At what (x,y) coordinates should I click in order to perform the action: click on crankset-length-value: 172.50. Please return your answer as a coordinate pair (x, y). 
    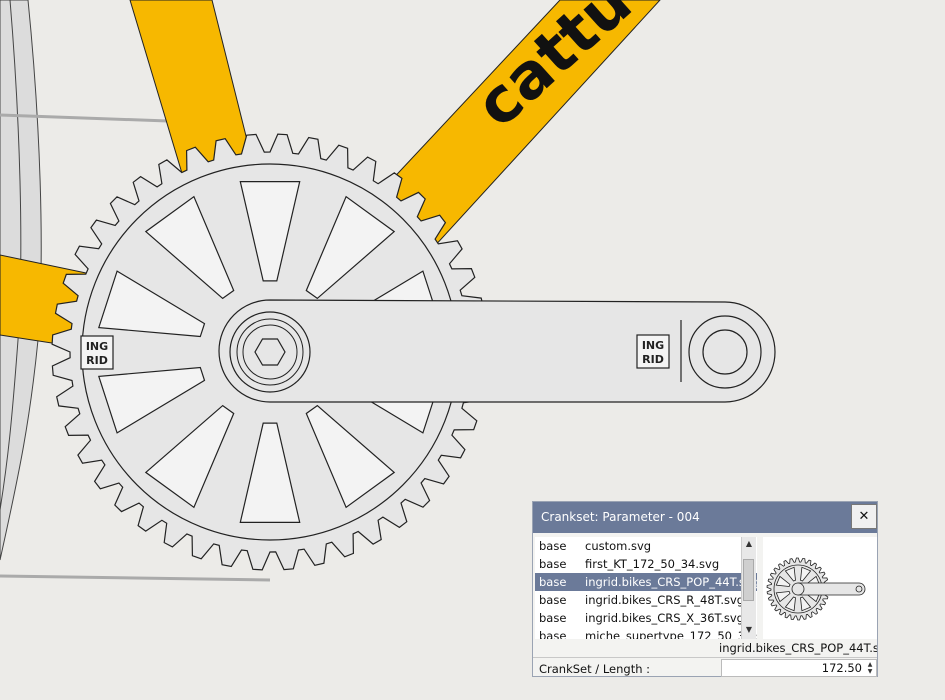
    Looking at the image, I should click on (841, 668).